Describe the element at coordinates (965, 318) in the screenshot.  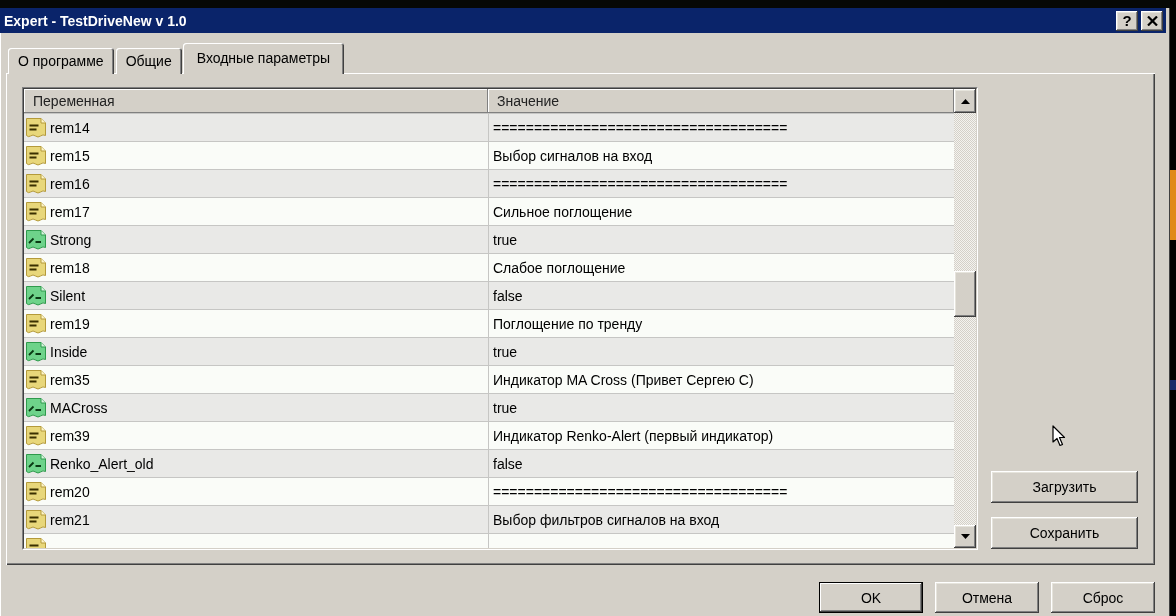
I see `scrollbar` at that location.